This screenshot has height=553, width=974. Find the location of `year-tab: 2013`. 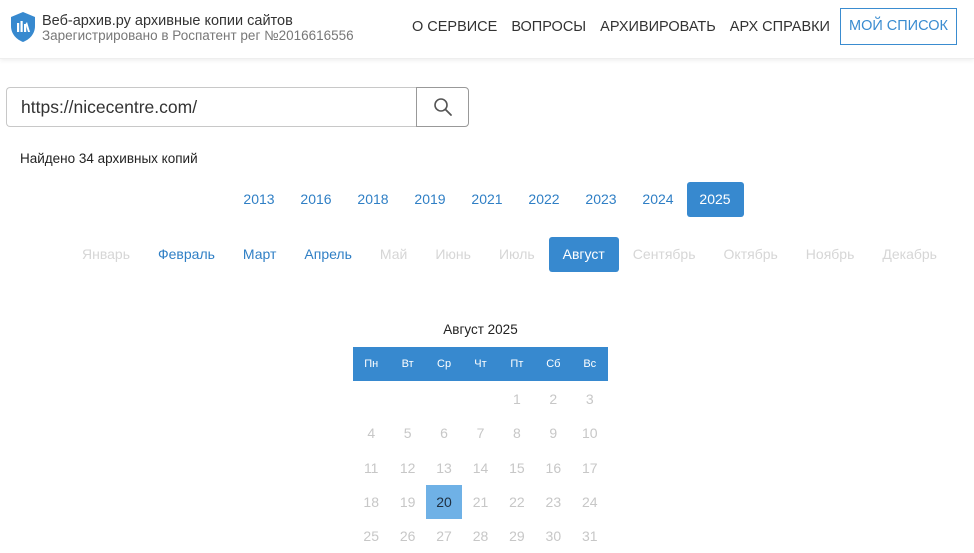

year-tab: 2013 is located at coordinates (259, 199).